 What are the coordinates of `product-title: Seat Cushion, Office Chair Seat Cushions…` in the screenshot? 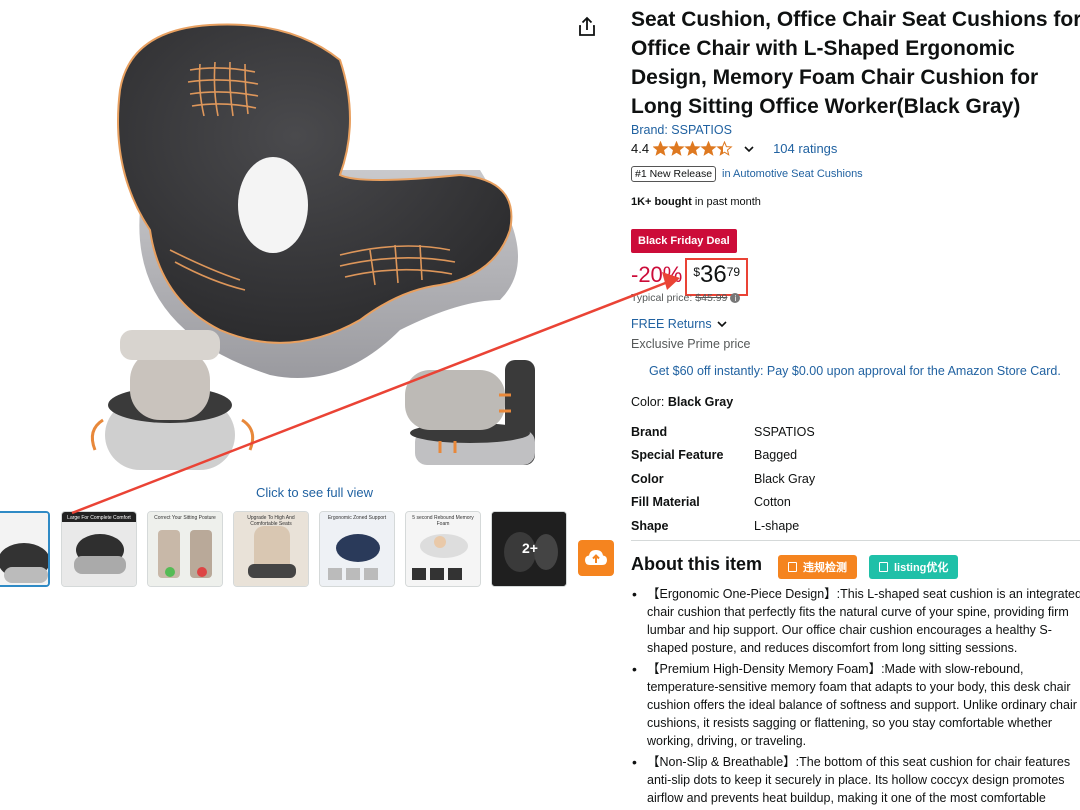 It's located at (855, 63).